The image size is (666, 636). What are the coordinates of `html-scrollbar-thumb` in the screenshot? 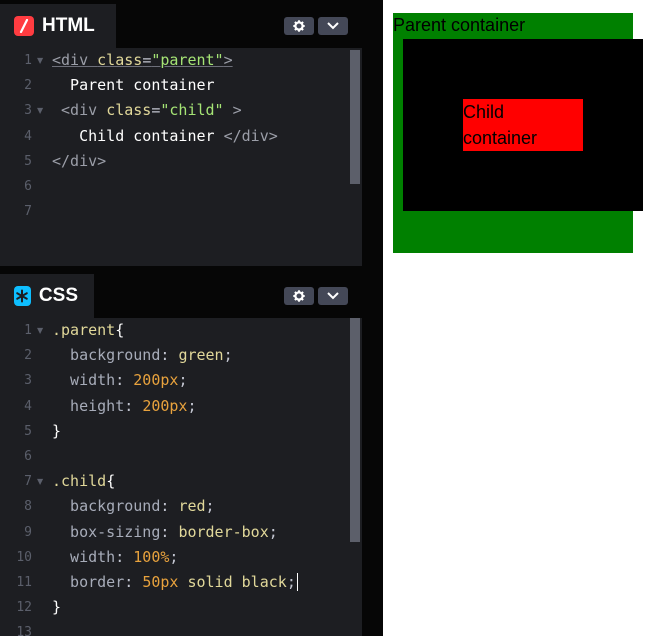 It's located at (355, 117).